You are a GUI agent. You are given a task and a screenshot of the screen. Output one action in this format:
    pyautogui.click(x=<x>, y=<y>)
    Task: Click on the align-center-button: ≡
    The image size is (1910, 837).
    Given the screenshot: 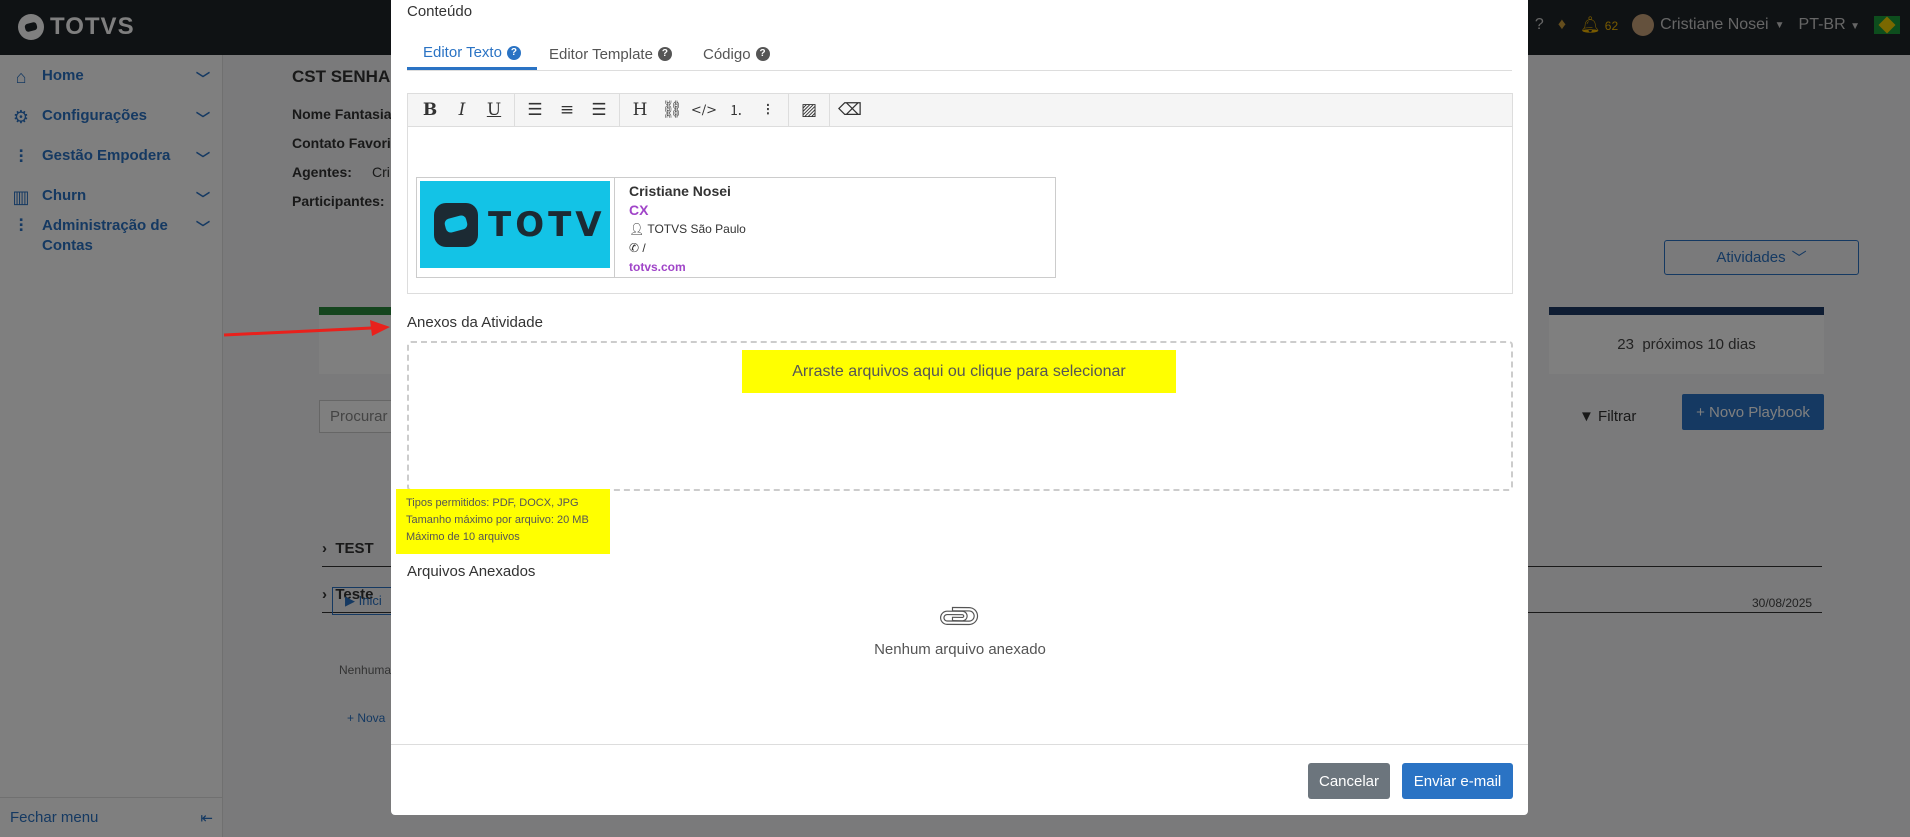 What is the action you would take?
    pyautogui.click(x=567, y=110)
    